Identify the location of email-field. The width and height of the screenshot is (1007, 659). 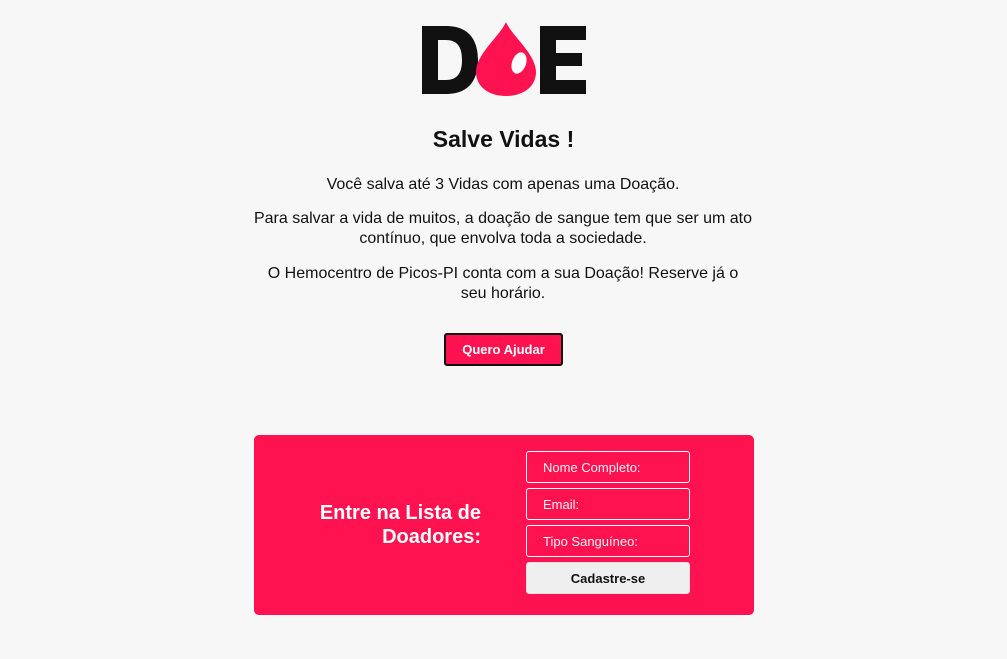
(608, 504).